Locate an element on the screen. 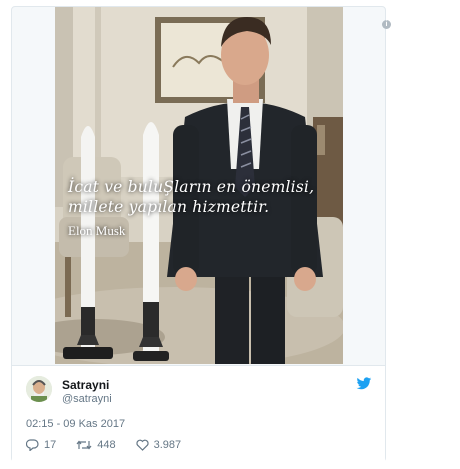 Image resolution: width=460 pixels, height=469 pixels. info-icon: i is located at coordinates (386, 24).